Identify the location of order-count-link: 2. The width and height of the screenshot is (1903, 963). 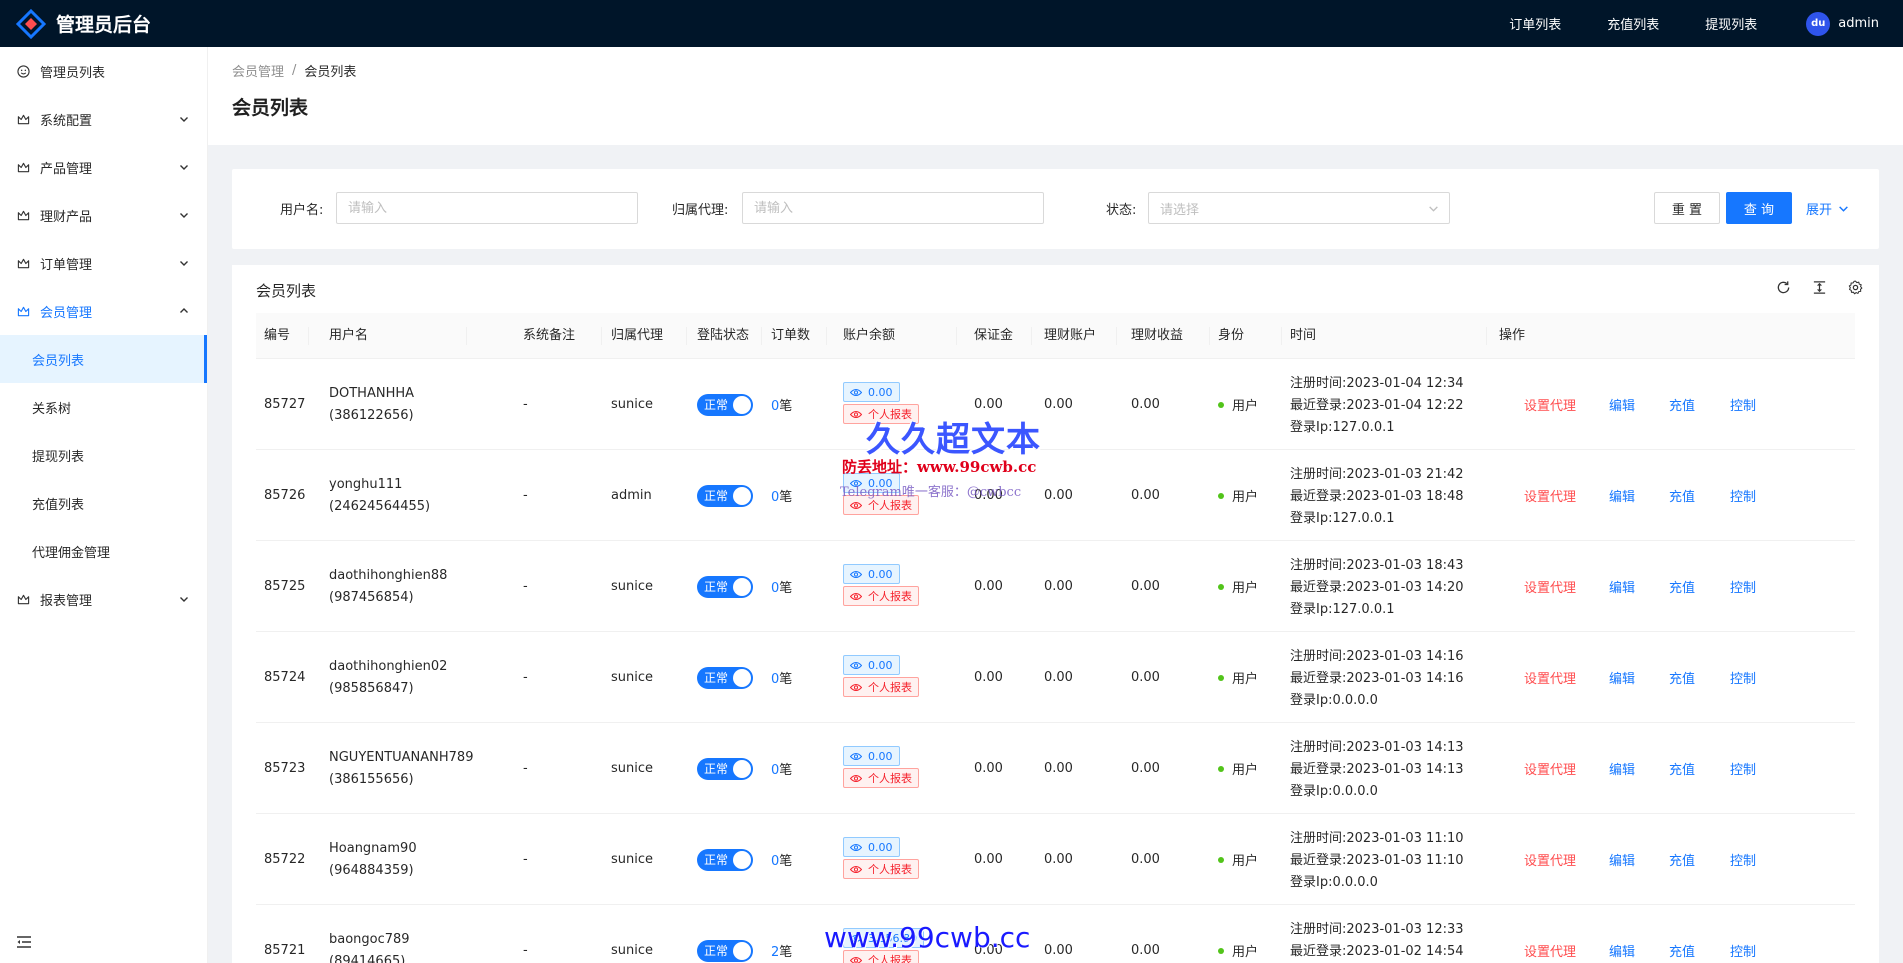
(775, 952).